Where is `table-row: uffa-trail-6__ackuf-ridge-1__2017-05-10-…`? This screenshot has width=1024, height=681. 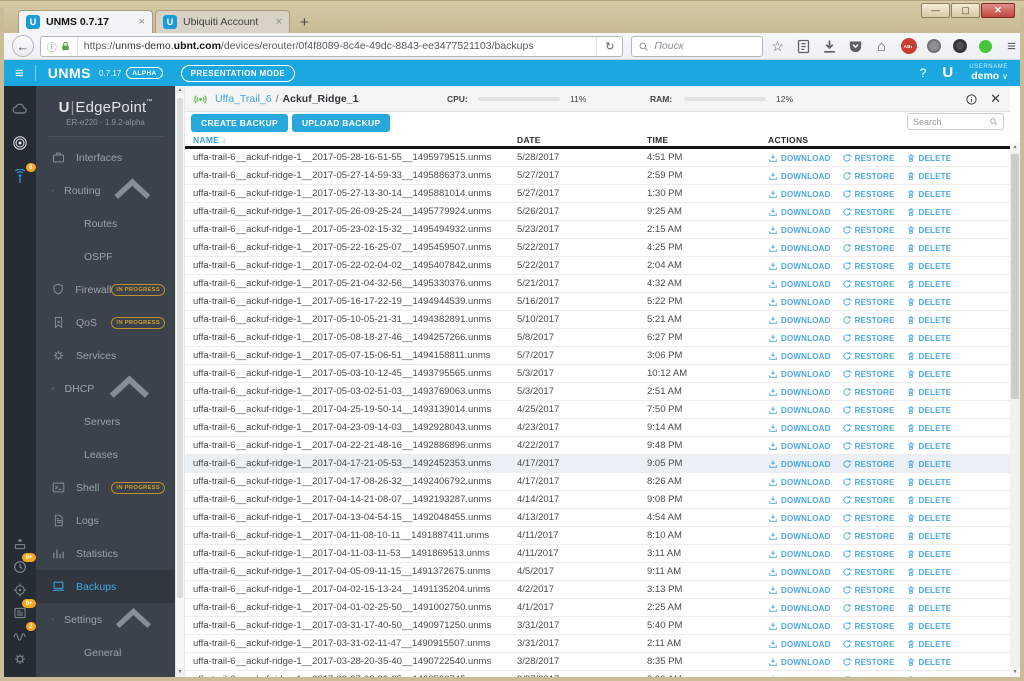
table-row: uffa-trail-6__ackuf-ridge-1__2017-05-10-… is located at coordinates (597, 320).